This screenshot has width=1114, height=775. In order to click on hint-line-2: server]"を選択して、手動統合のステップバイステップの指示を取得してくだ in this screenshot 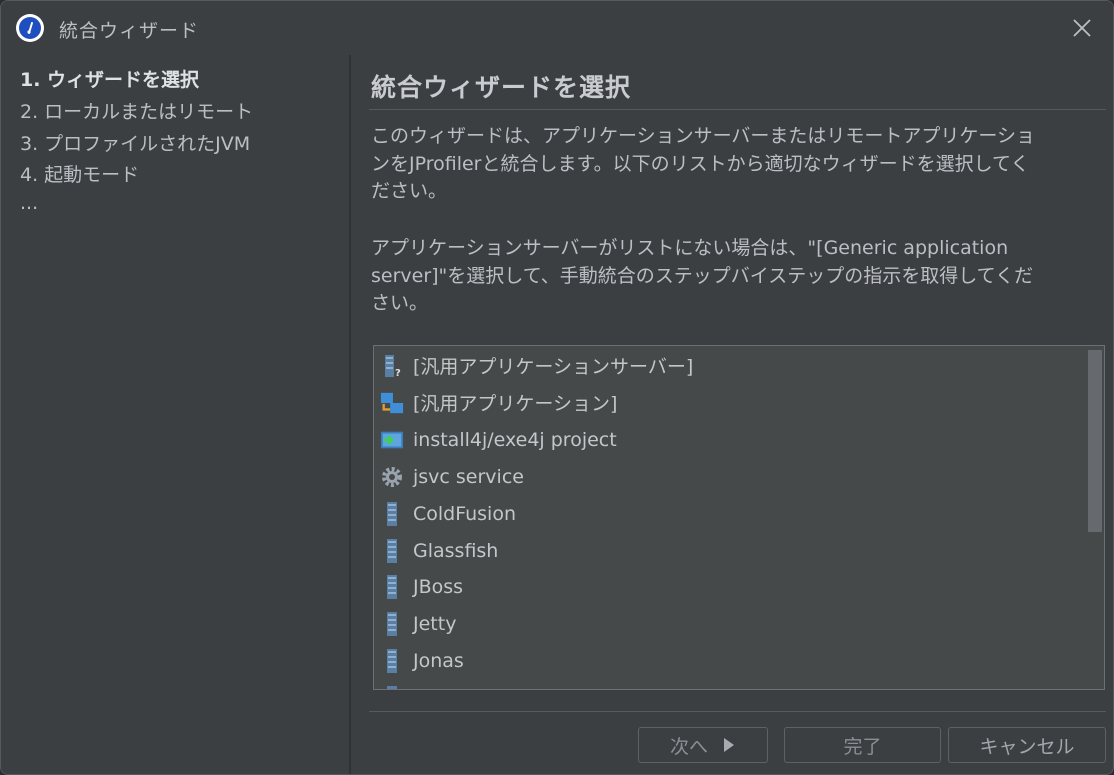, I will do `click(702, 276)`.